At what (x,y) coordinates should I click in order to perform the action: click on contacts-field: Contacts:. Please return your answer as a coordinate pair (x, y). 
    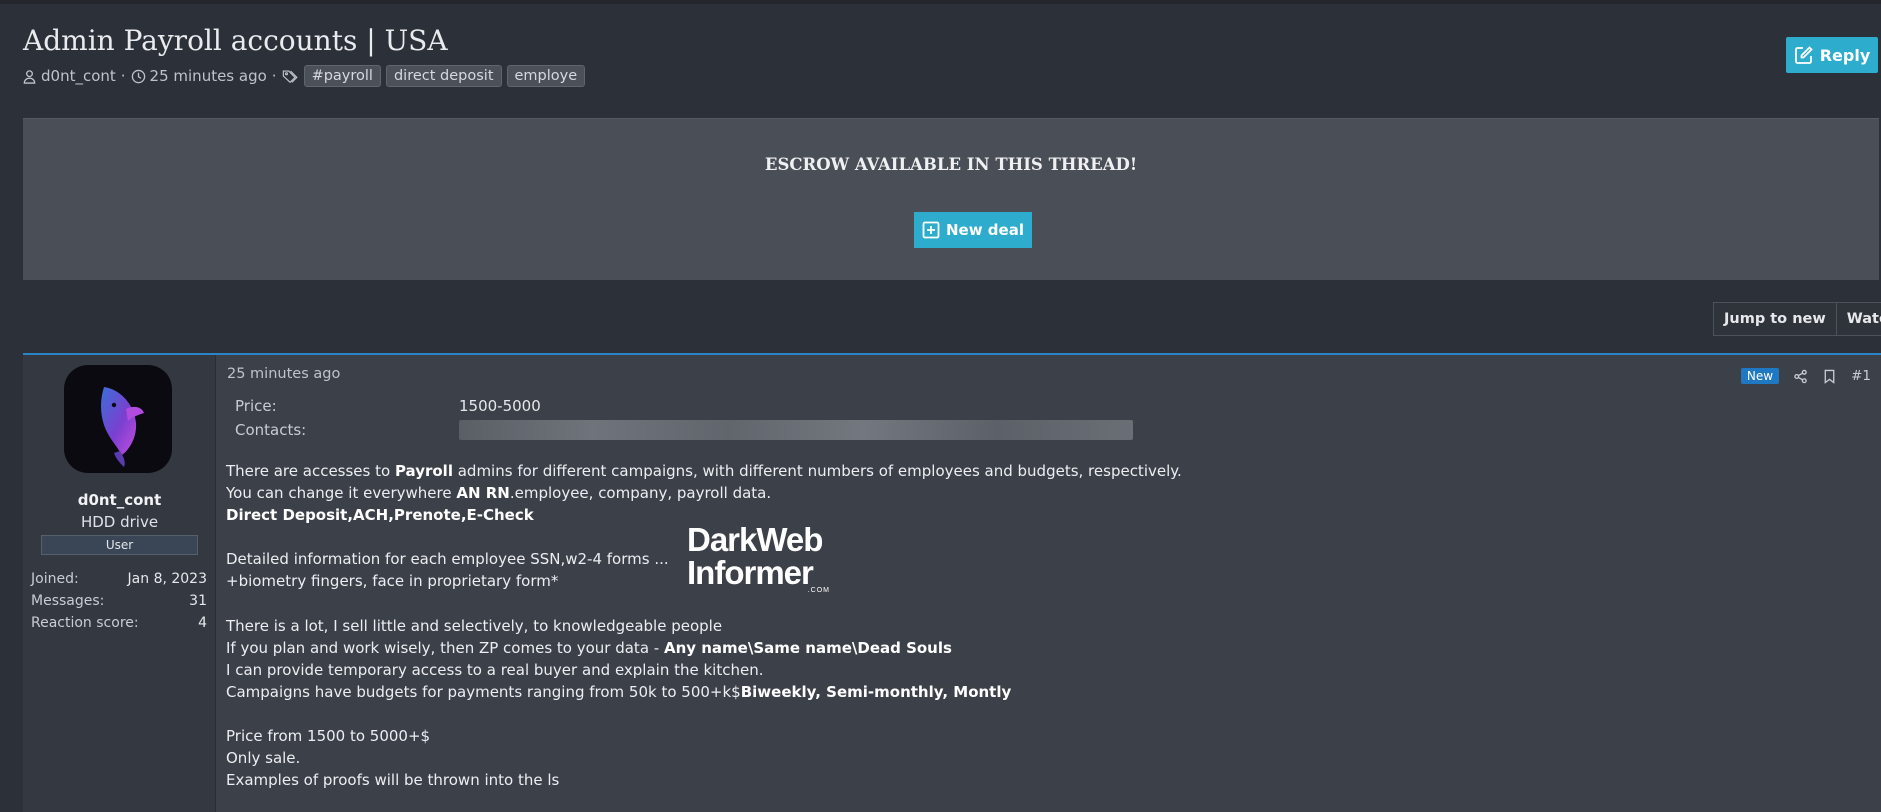
    Looking at the image, I should click on (684, 430).